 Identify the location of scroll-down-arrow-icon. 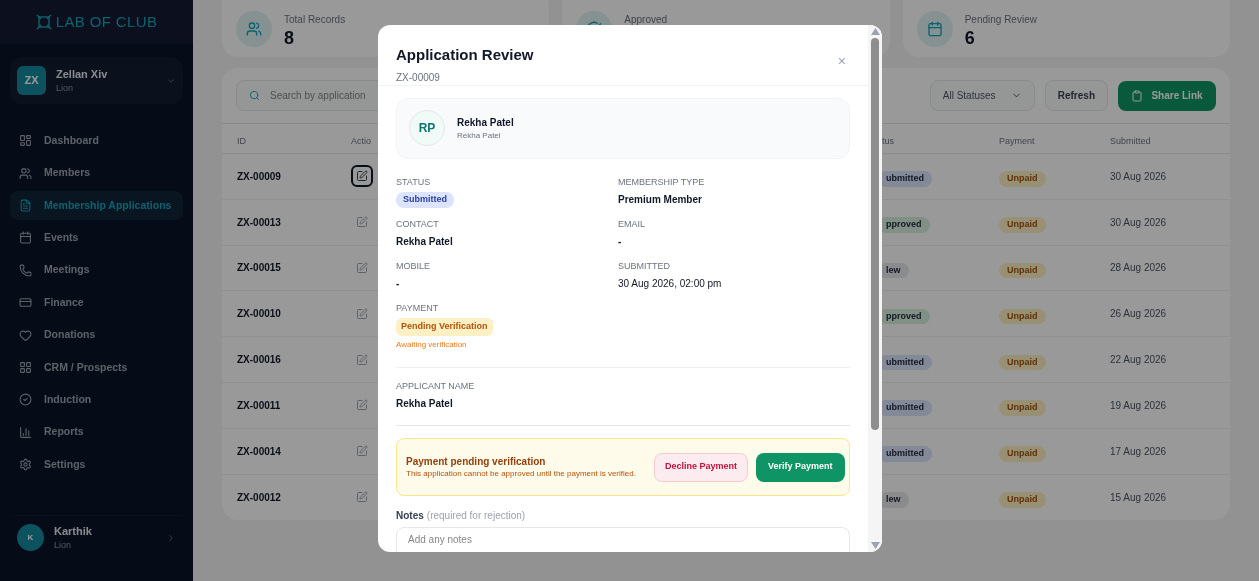
(875, 545).